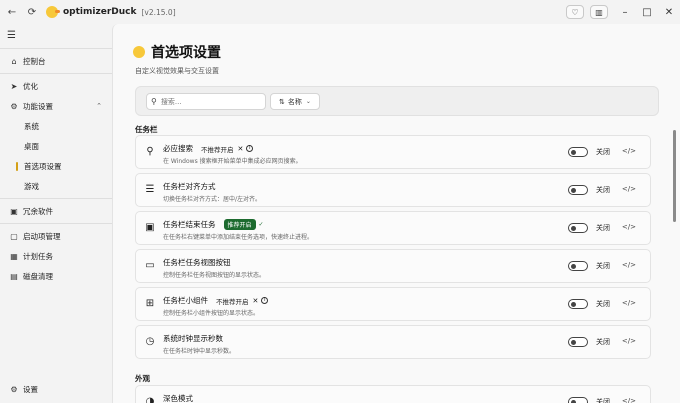 This screenshot has height=403, width=680. I want to click on favorite-button: ♡, so click(575, 12).